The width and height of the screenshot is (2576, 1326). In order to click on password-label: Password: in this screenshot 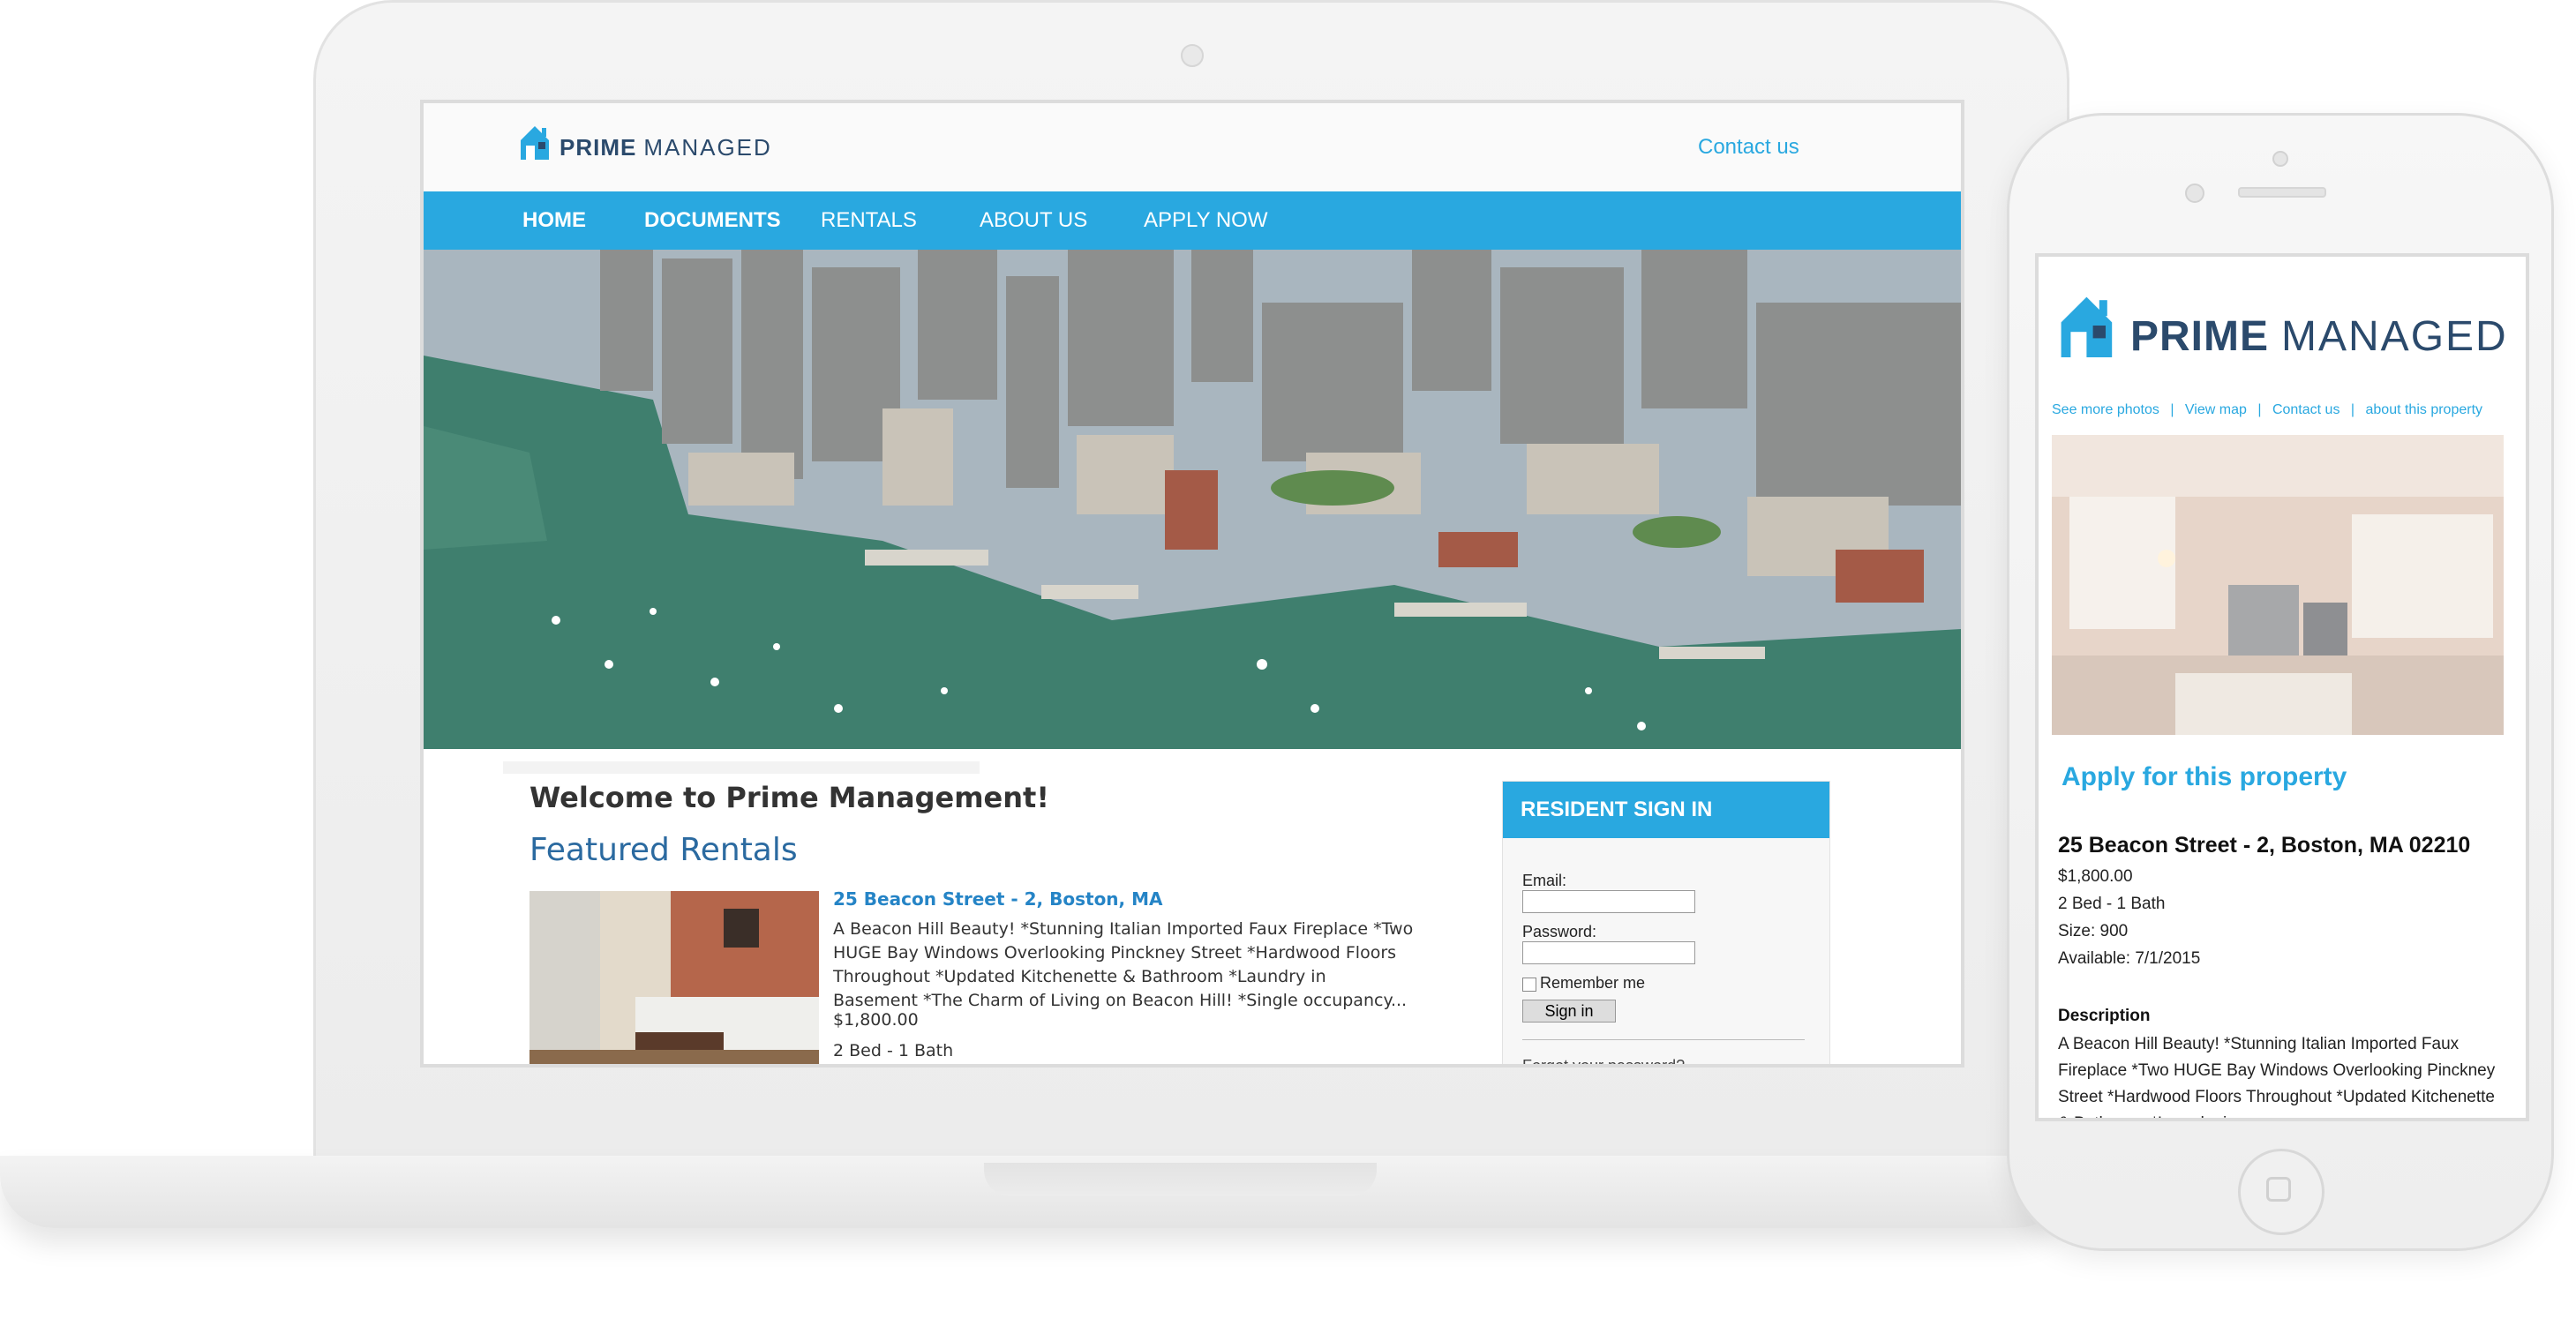, I will do `click(1559, 931)`.